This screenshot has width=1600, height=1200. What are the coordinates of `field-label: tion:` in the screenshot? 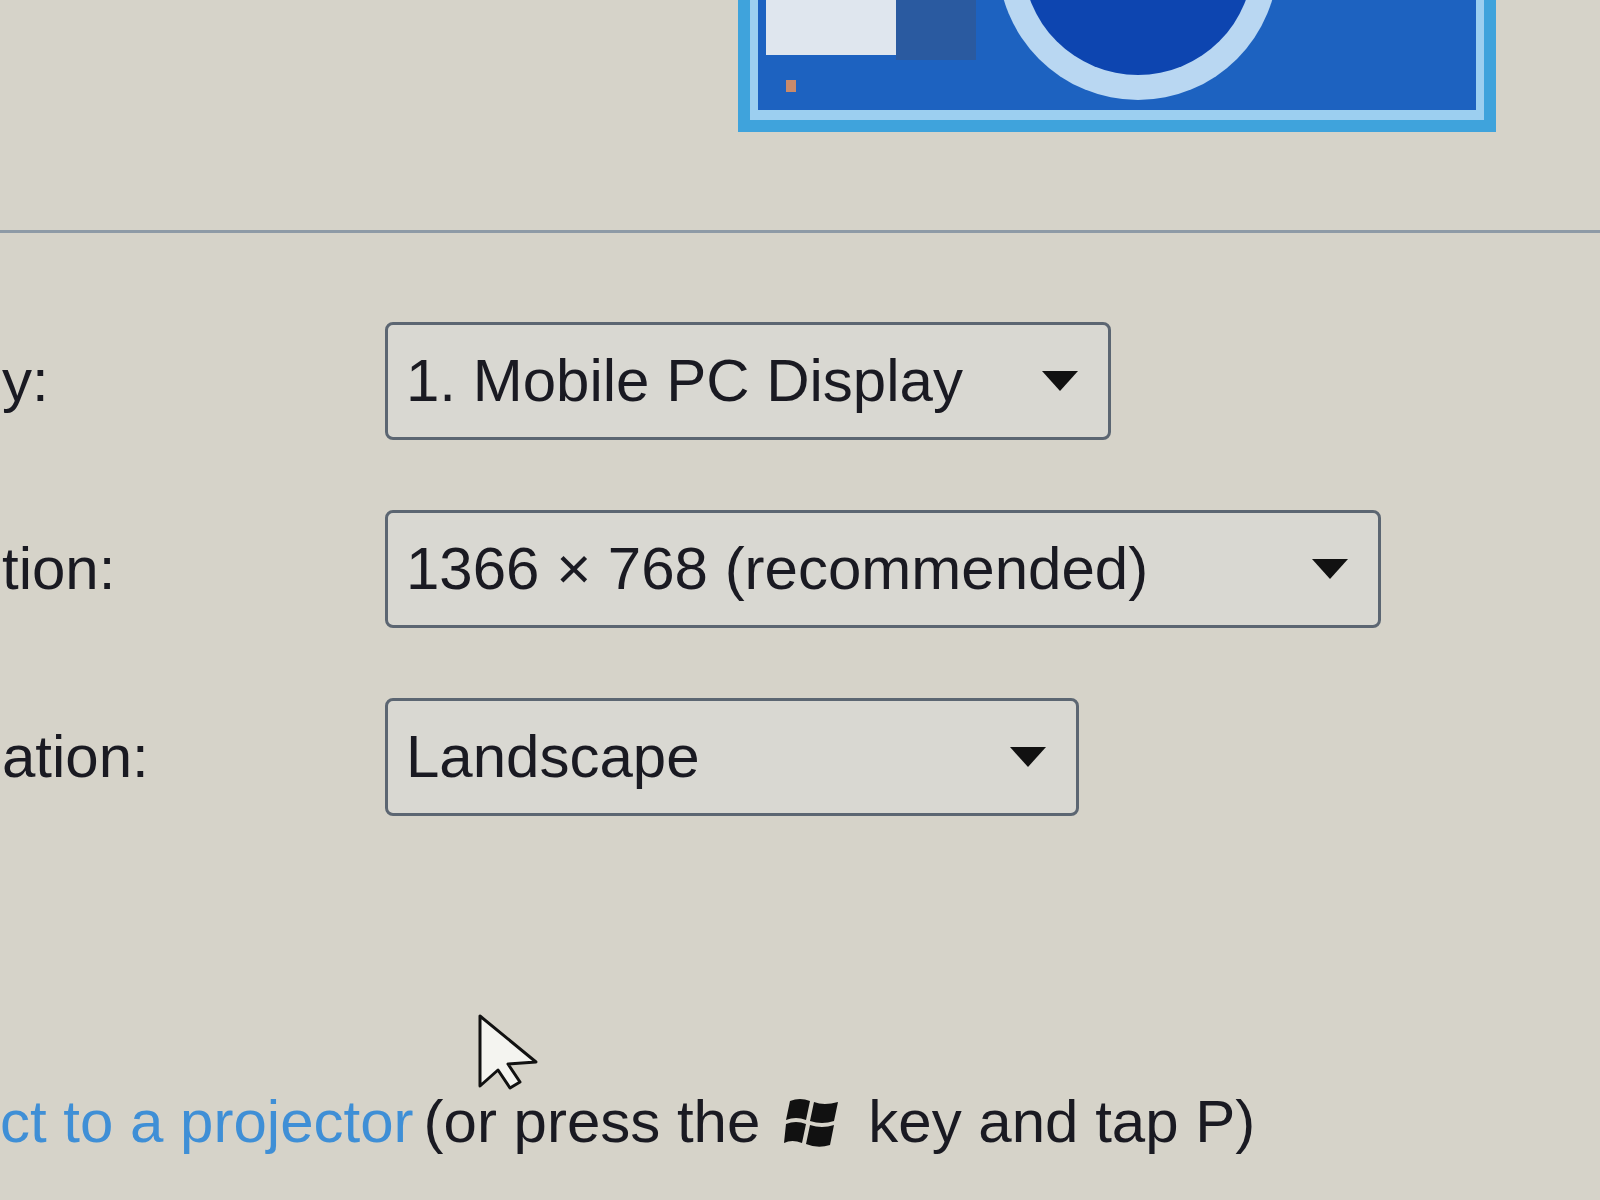 It's located at (59, 569).